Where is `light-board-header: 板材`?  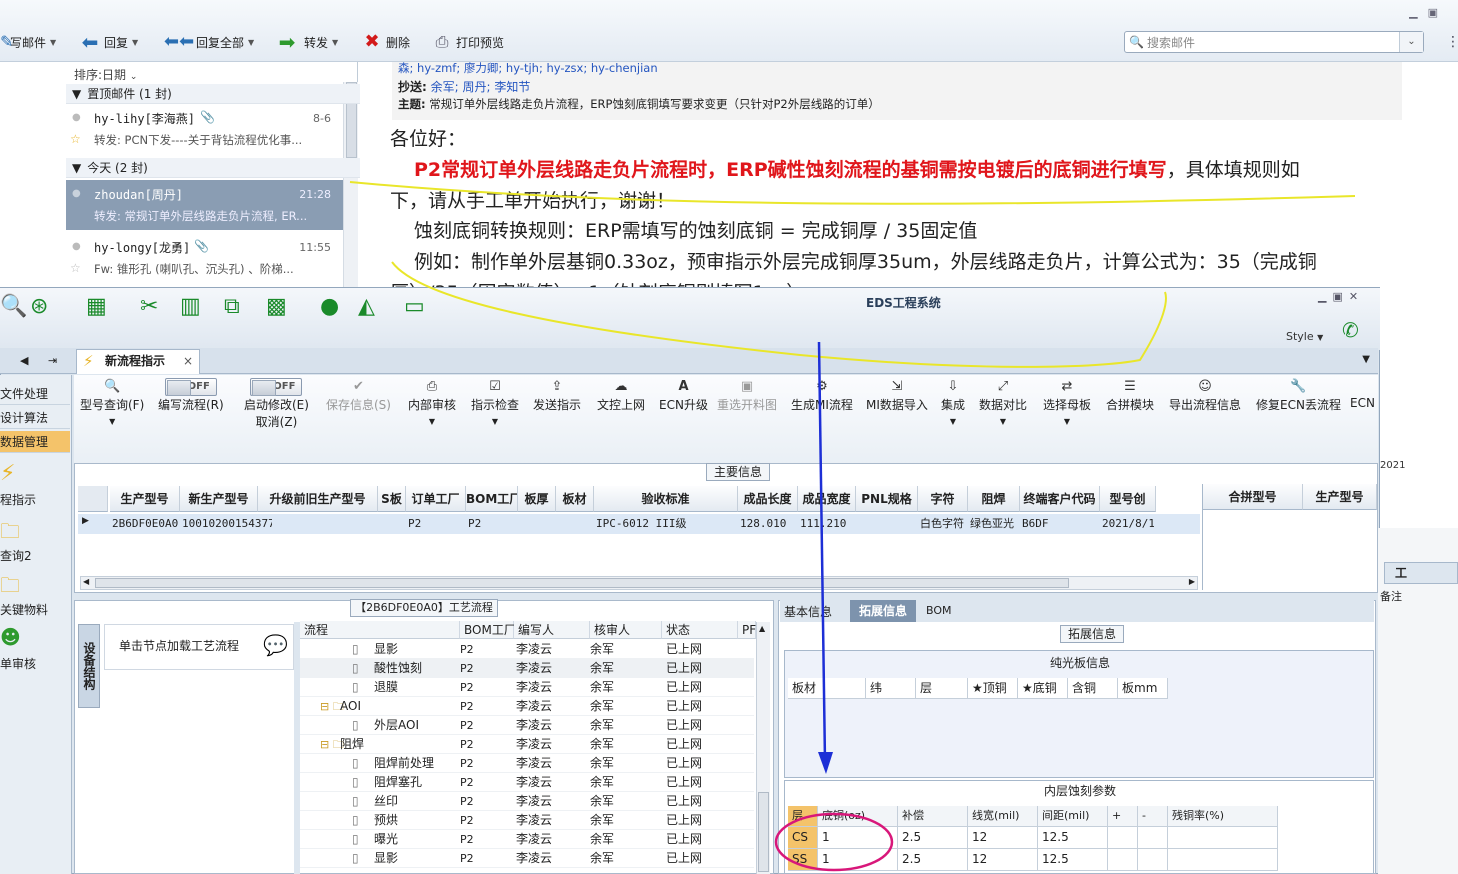
light-board-header: 板材 is located at coordinates (827, 688).